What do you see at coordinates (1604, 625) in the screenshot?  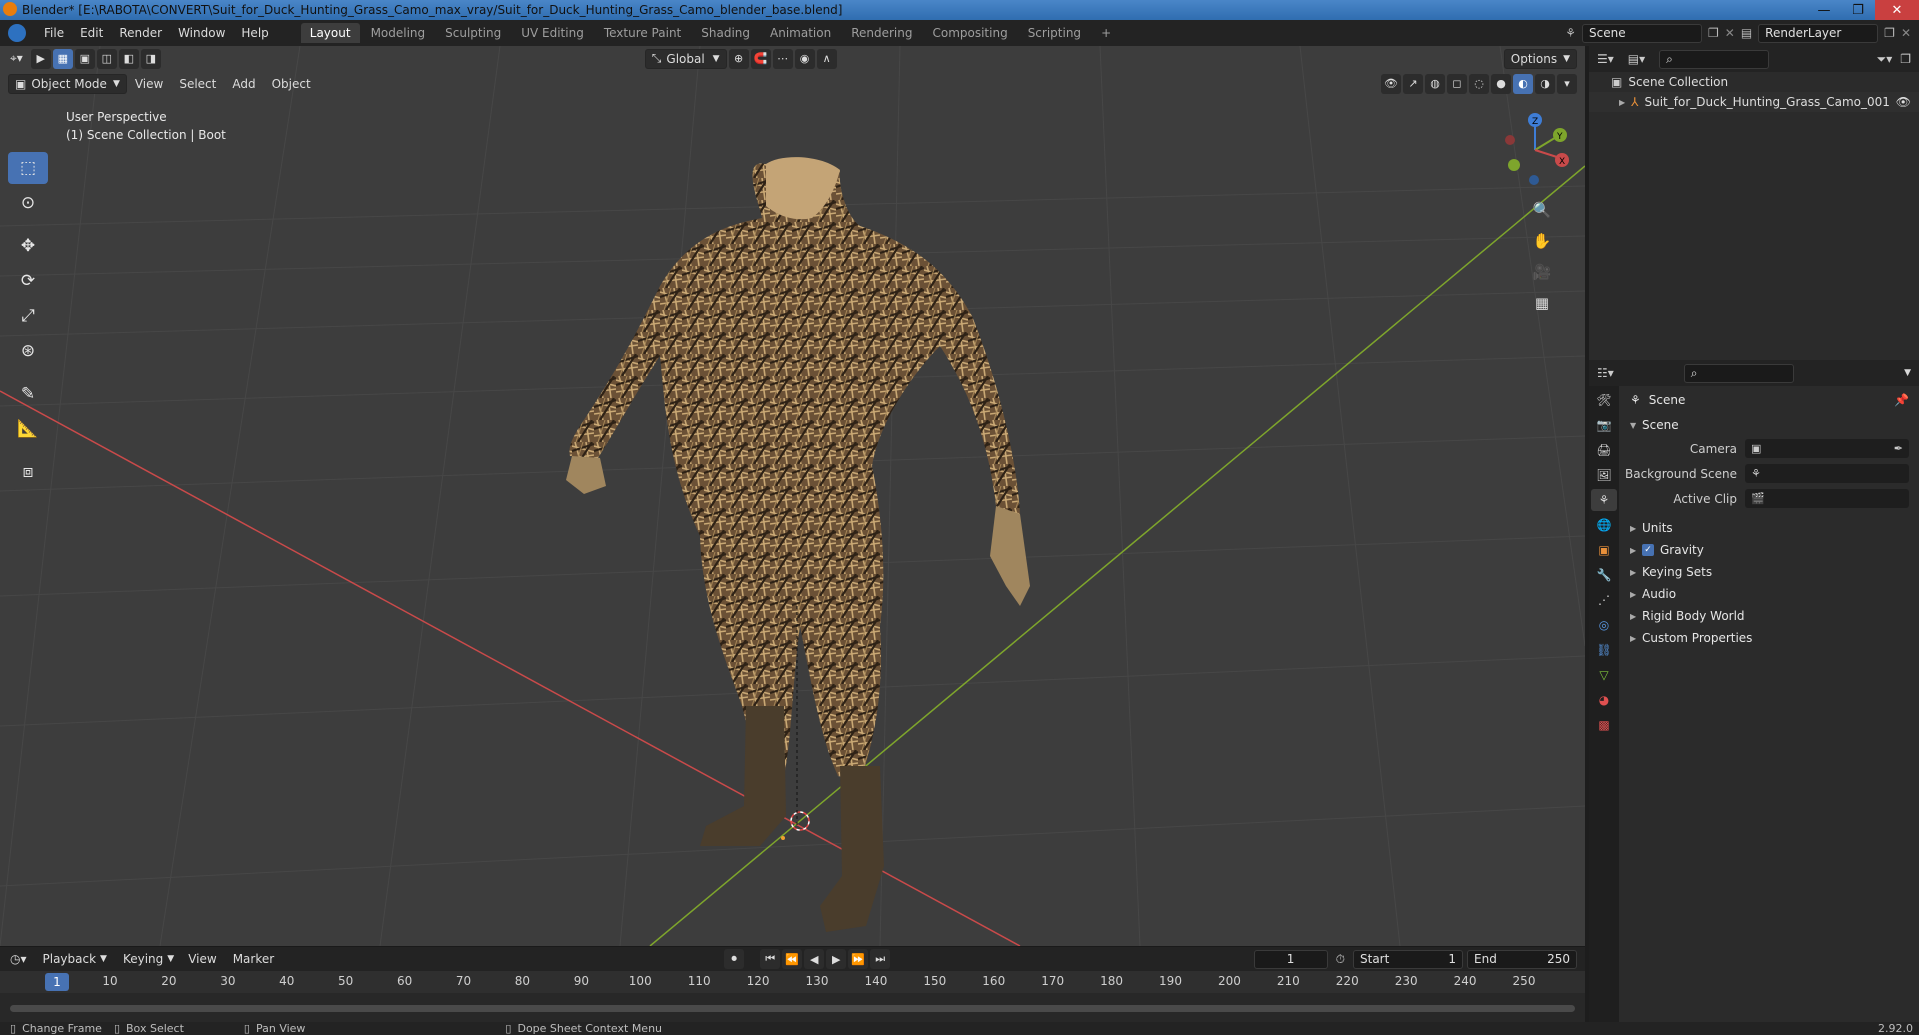 I see `physics-tab-icon: ◎` at bounding box center [1604, 625].